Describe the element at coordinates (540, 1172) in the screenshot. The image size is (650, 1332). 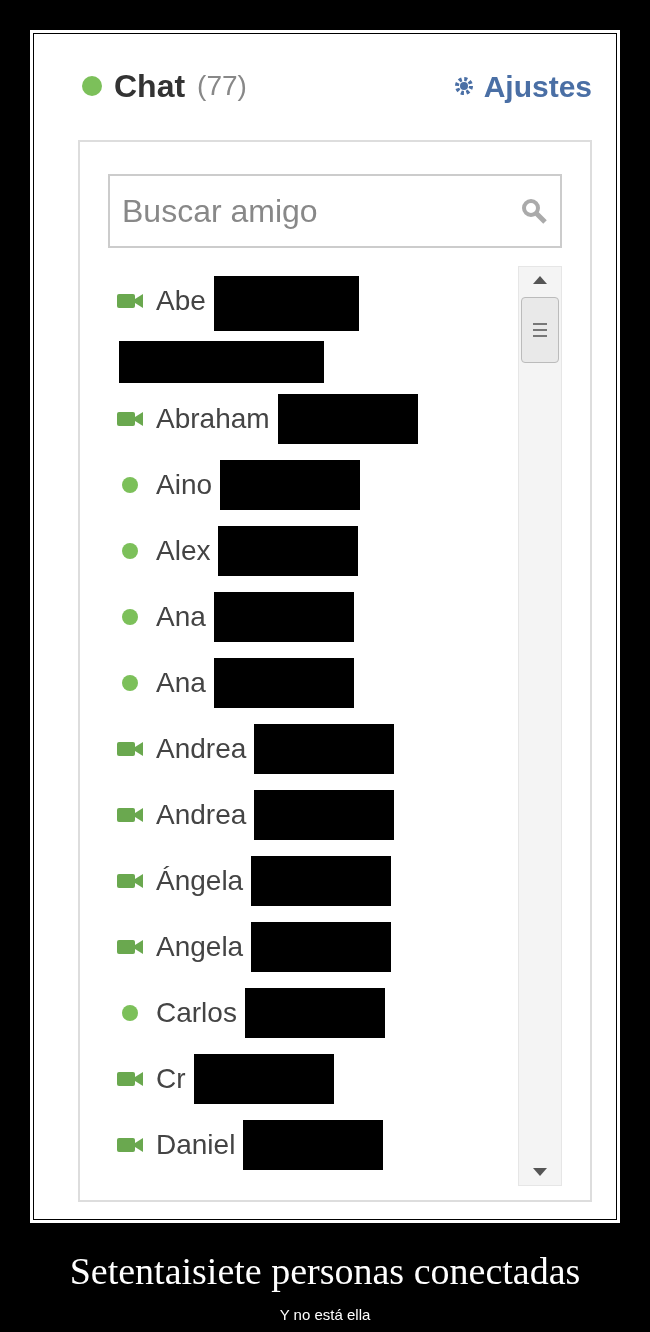
I see `scroll-down-icon` at that location.